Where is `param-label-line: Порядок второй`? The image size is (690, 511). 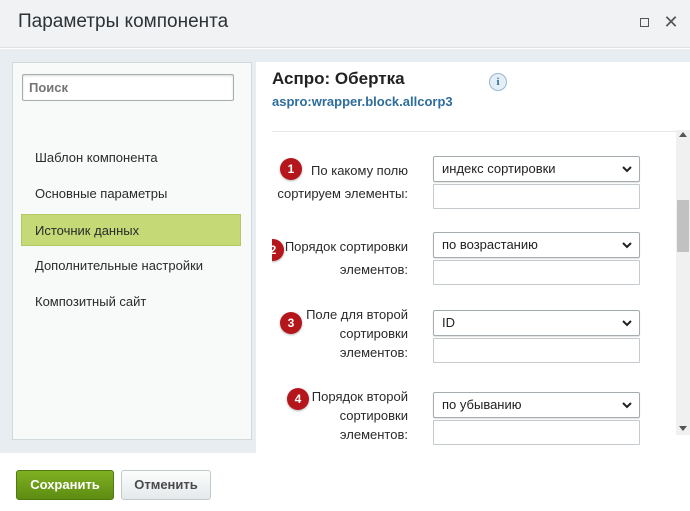
param-label-line: Порядок второй is located at coordinates (359, 396).